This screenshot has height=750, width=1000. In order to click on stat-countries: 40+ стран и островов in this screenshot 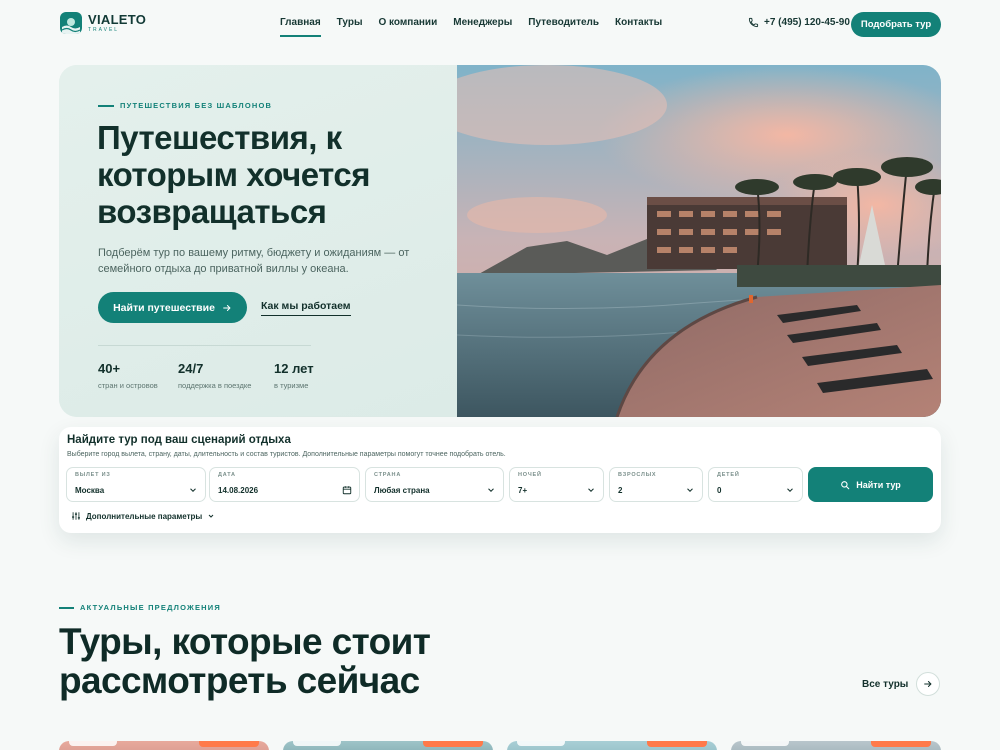, I will do `click(128, 375)`.